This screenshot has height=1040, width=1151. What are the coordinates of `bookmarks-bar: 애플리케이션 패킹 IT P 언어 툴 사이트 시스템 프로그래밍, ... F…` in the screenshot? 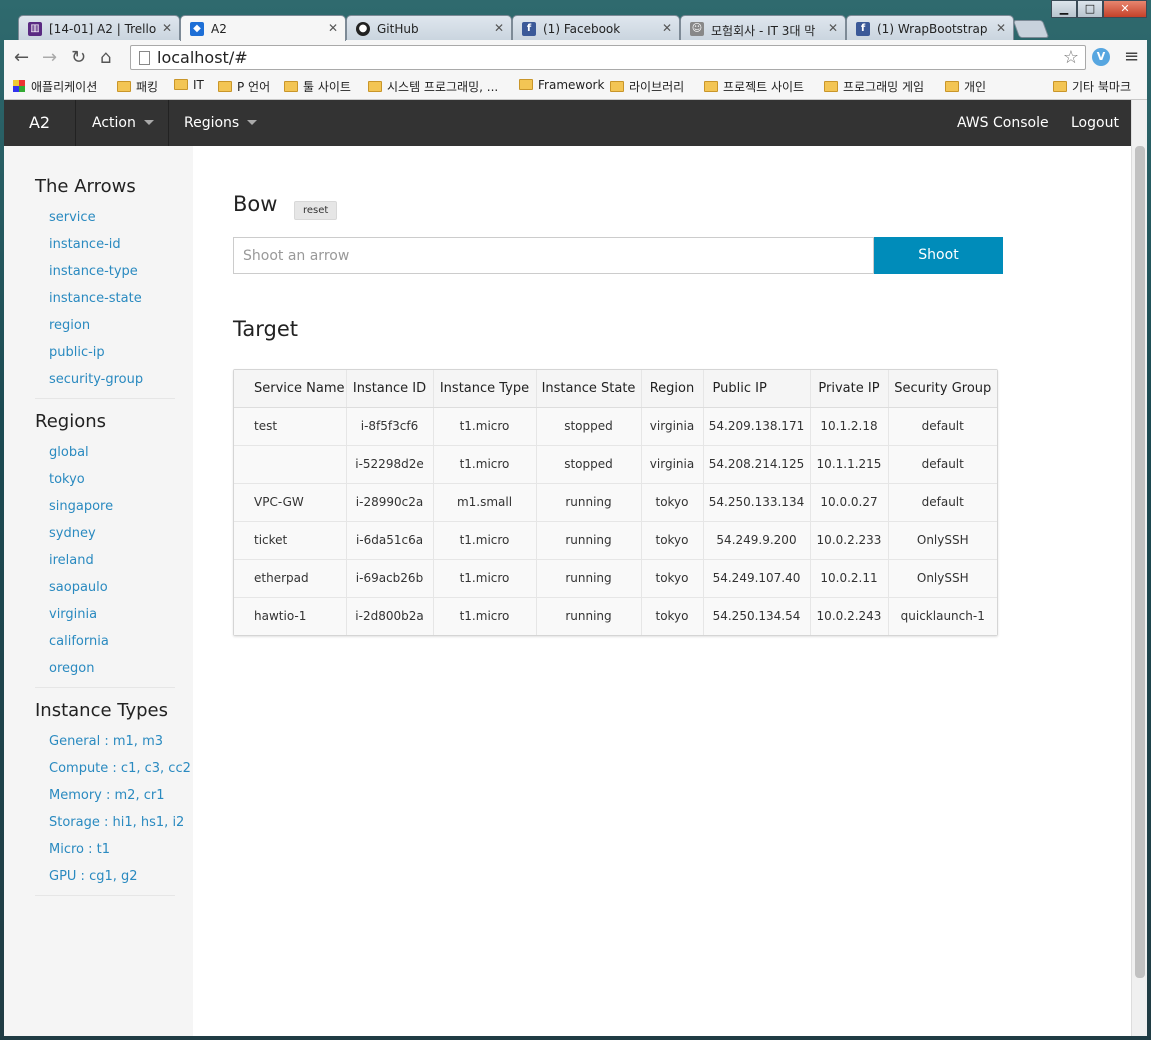 It's located at (575, 86).